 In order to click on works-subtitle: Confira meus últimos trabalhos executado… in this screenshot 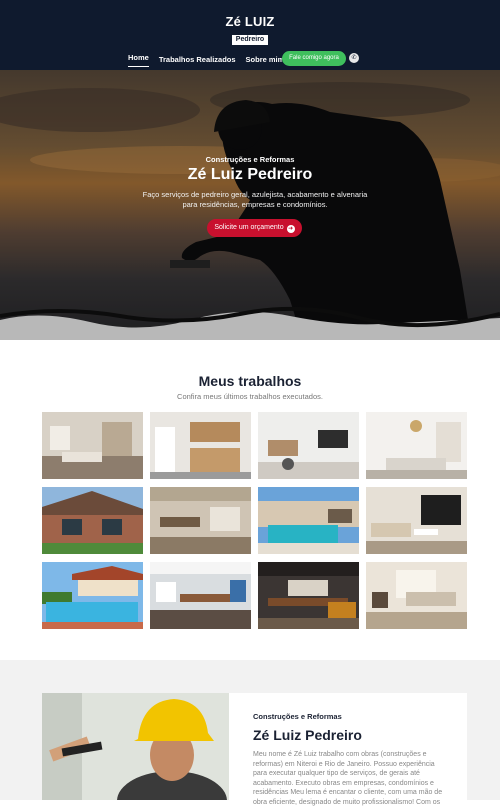, I will do `click(250, 396)`.